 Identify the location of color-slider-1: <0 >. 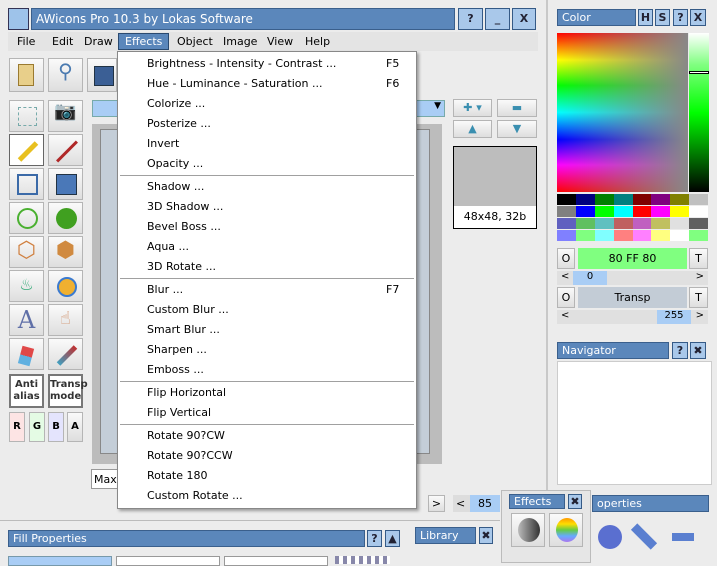
(632, 278).